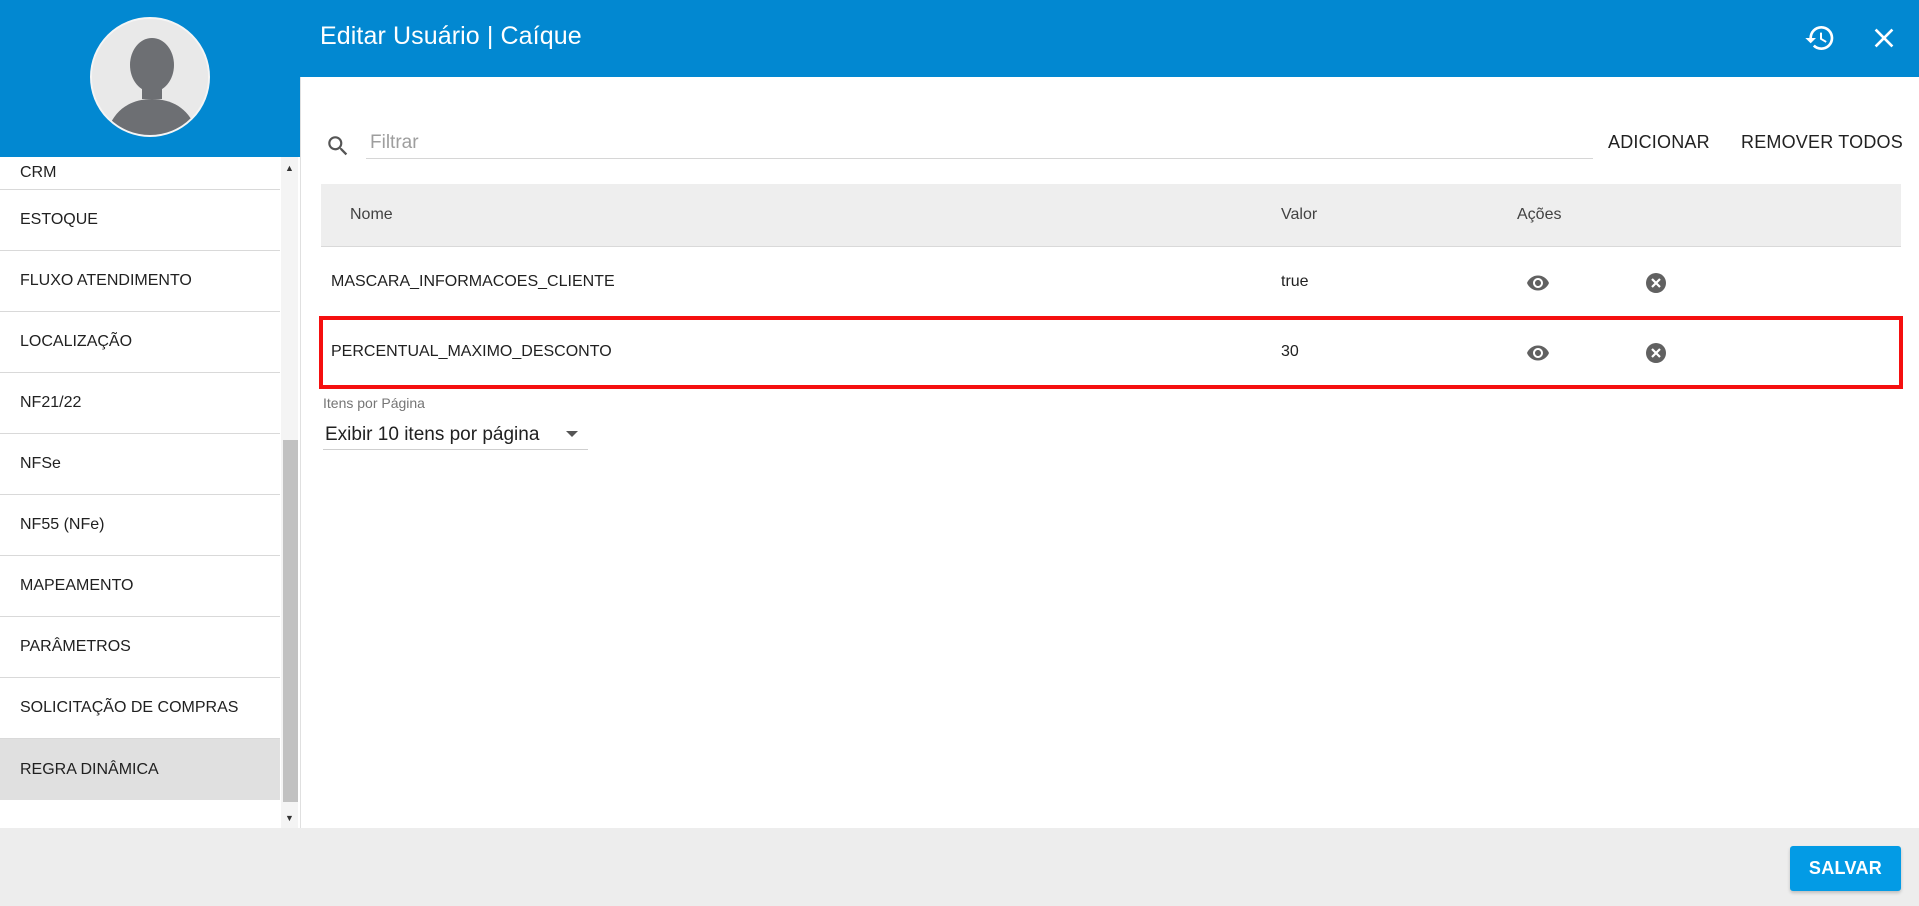 This screenshot has height=906, width=1919. I want to click on sidebar-item-label: NF21/22, so click(51, 402).